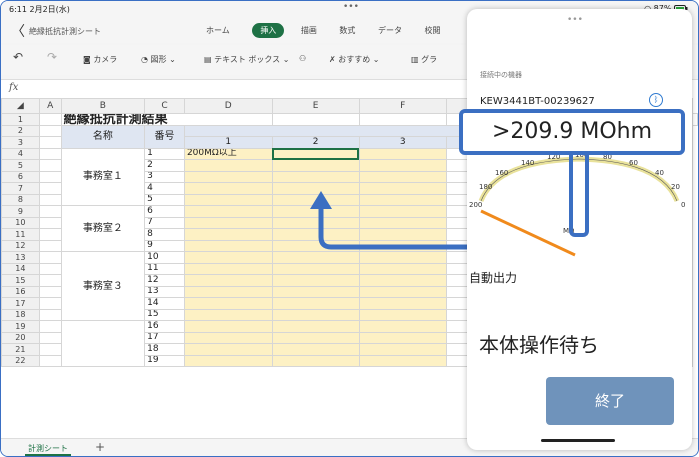 The height and width of the screenshot is (457, 699). Describe the element at coordinates (52, 57) in the screenshot. I see `redo-icon: ↷` at that location.